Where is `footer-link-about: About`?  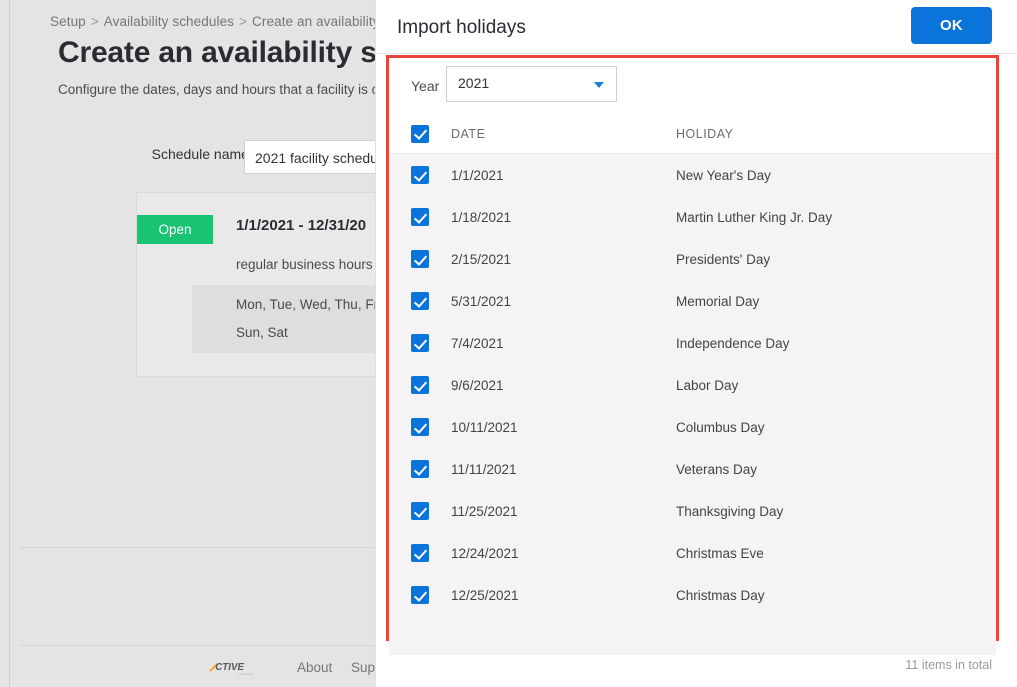
footer-link-about: About is located at coordinates (314, 667).